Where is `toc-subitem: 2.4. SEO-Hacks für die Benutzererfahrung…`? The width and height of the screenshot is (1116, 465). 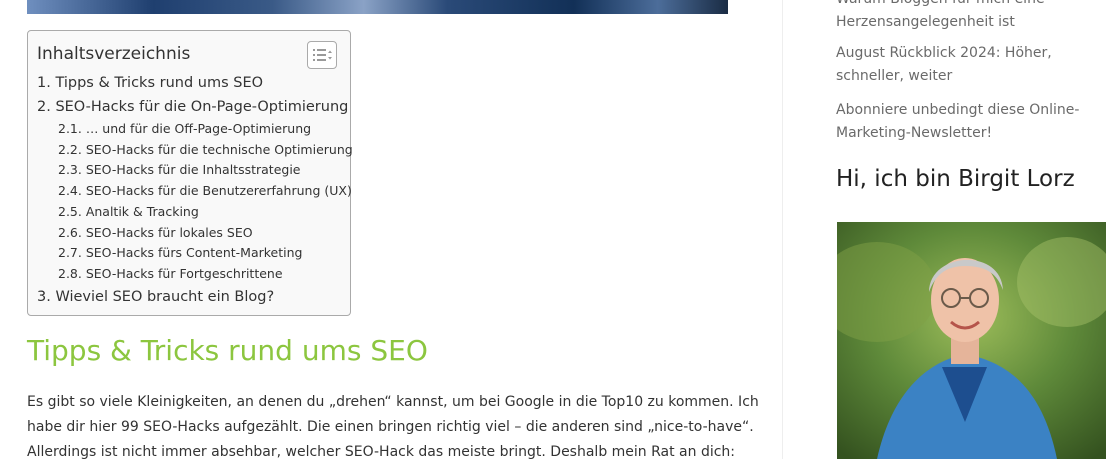 toc-subitem: 2.4. SEO-Hacks für die Benutzererfahrung… is located at coordinates (195, 191).